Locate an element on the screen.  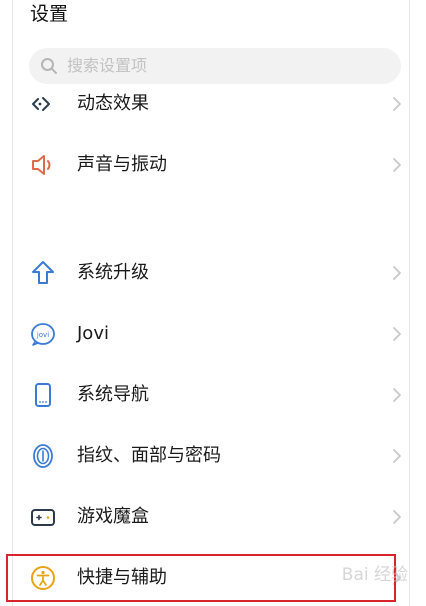
jovi-icon: jovi is located at coordinates (43, 334).